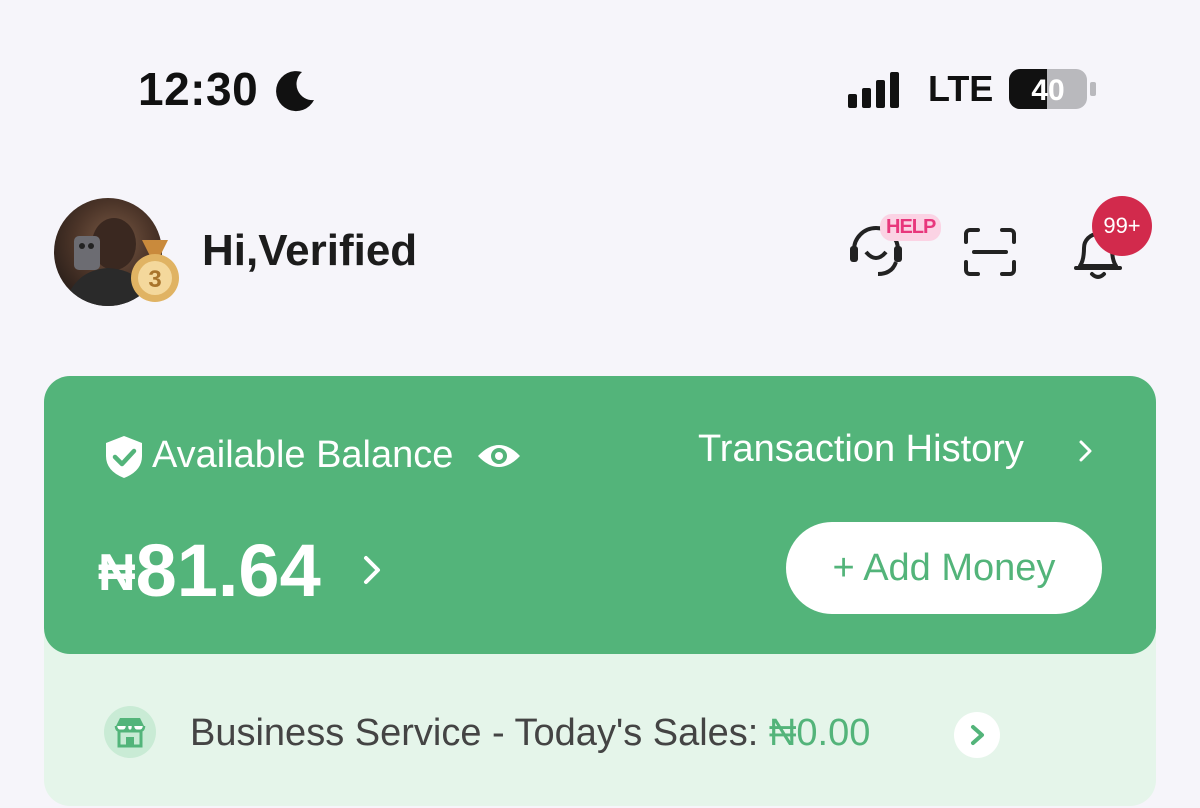 Image resolution: width=1200 pixels, height=808 pixels. I want to click on transaction-history-link: Transaction History, so click(861, 449).